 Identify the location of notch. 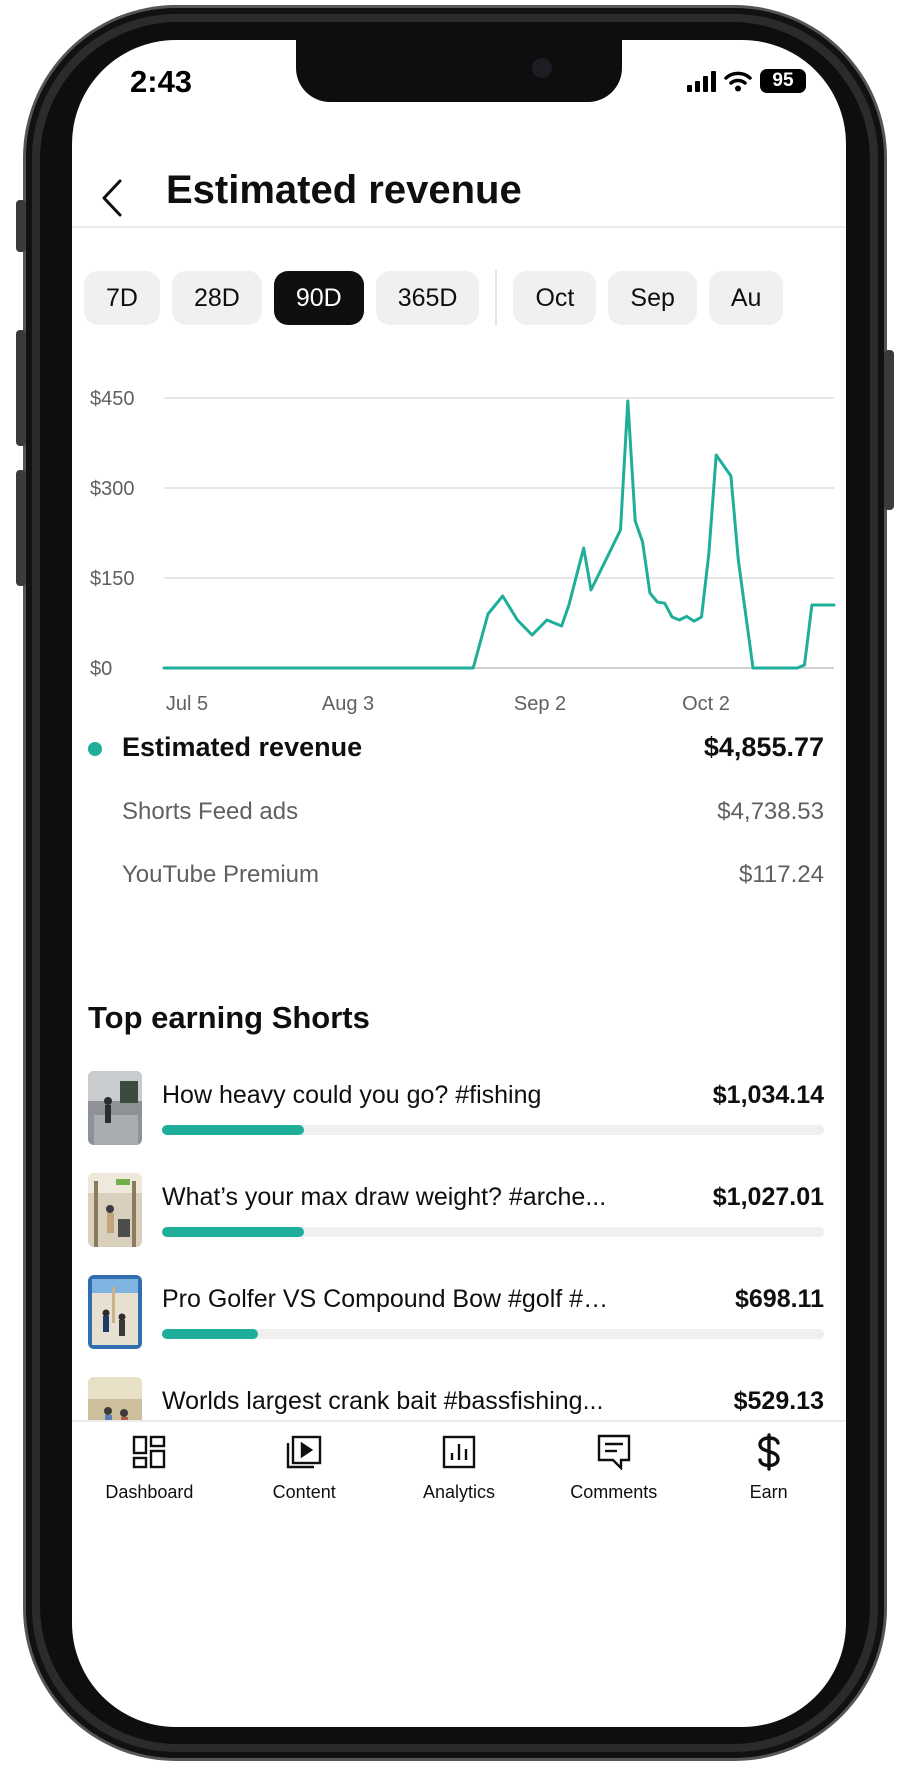
(459, 71).